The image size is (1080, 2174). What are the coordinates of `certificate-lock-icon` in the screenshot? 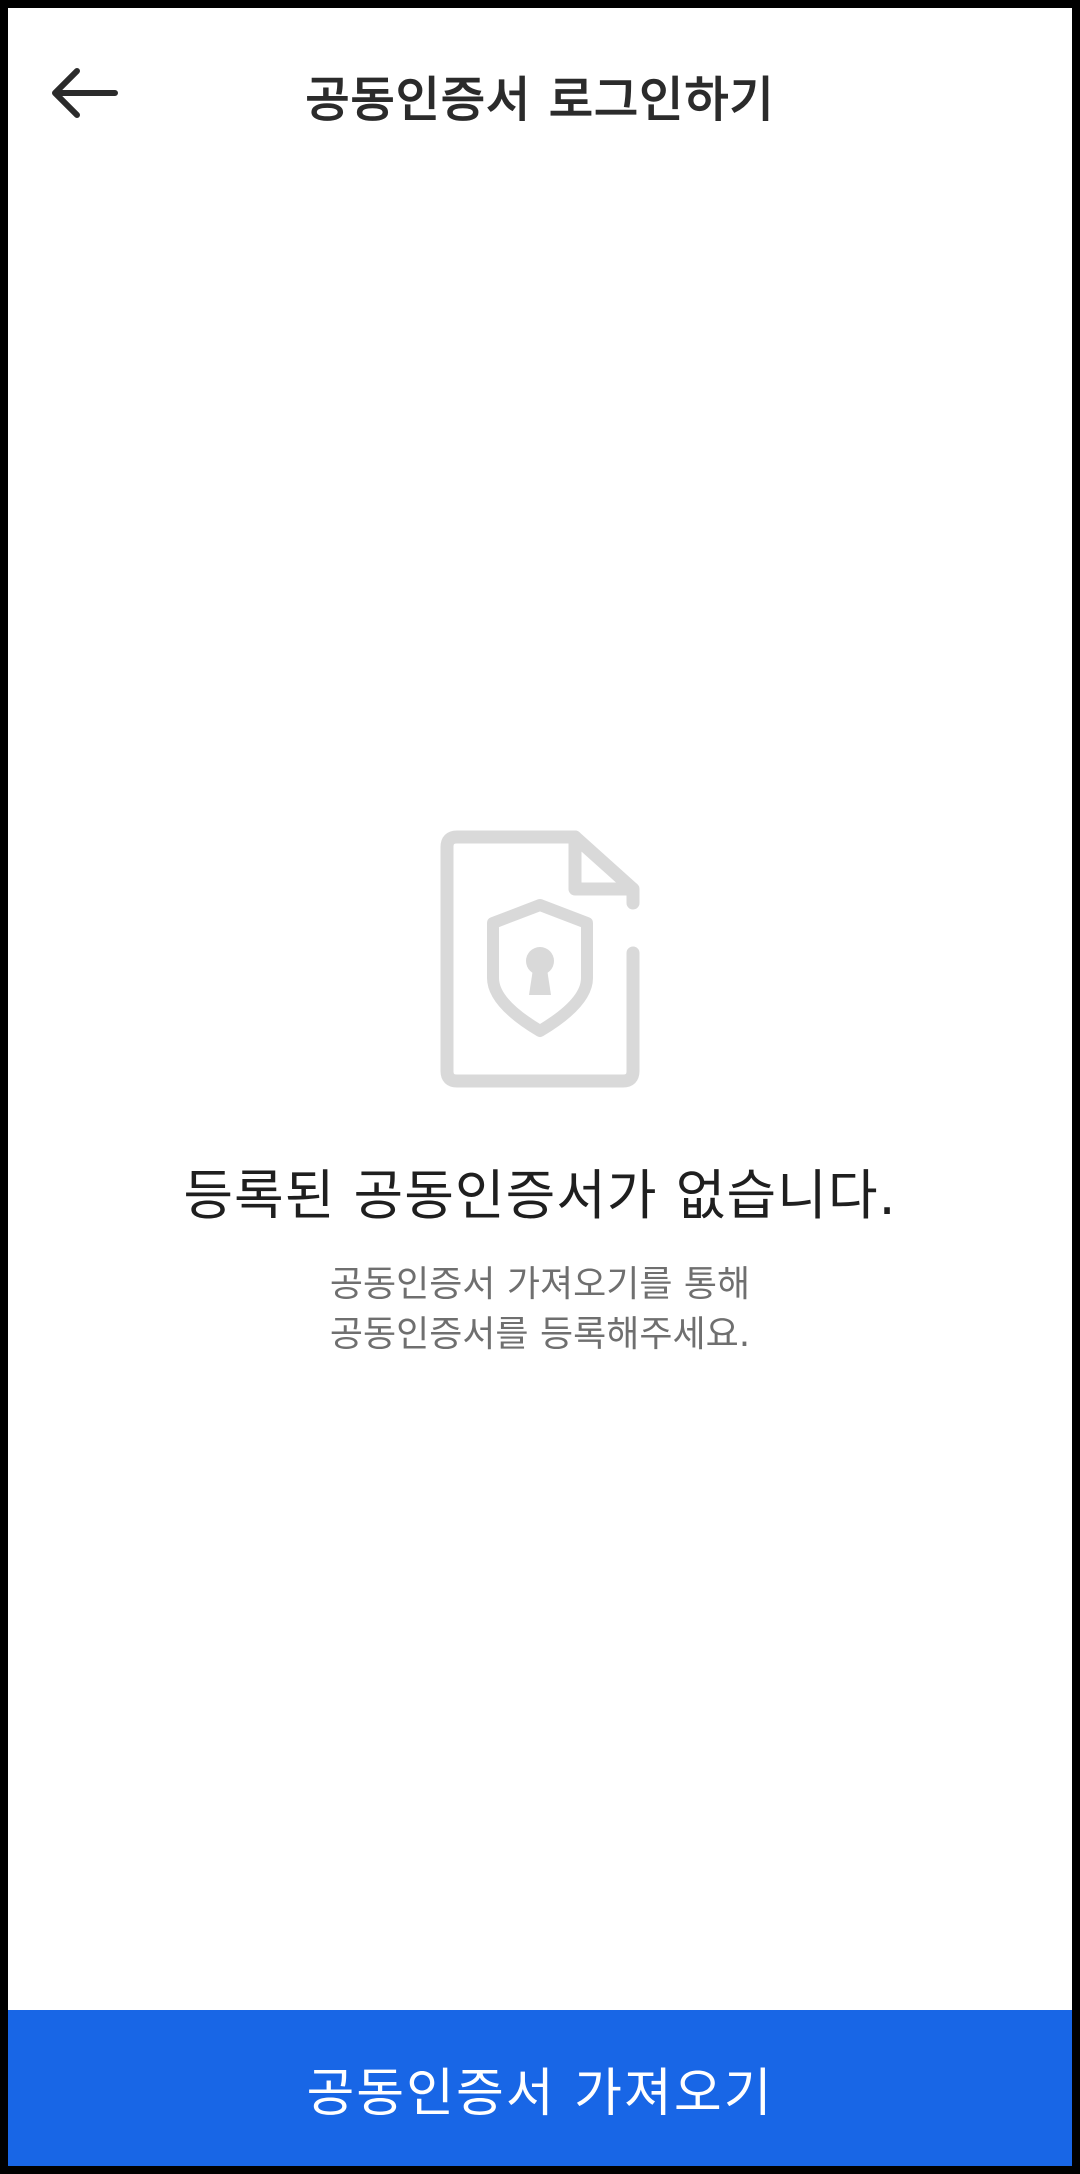 It's located at (540, 959).